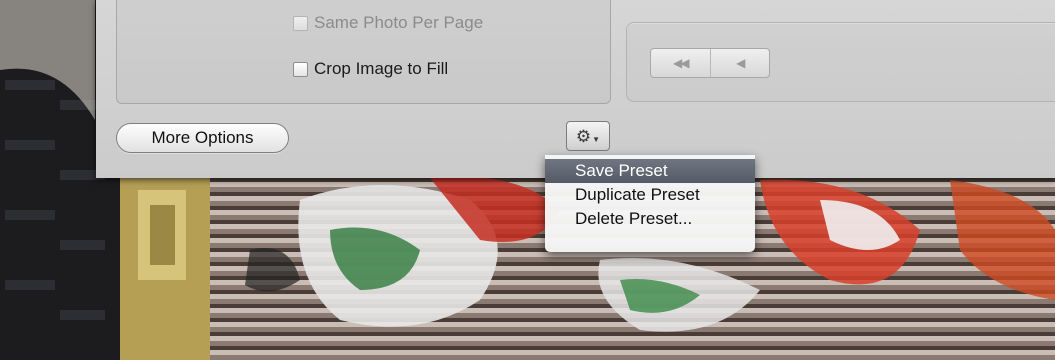 This screenshot has height=360, width=1055. I want to click on crop-image-to-fill-option: Crop Image to Fill, so click(370, 69).